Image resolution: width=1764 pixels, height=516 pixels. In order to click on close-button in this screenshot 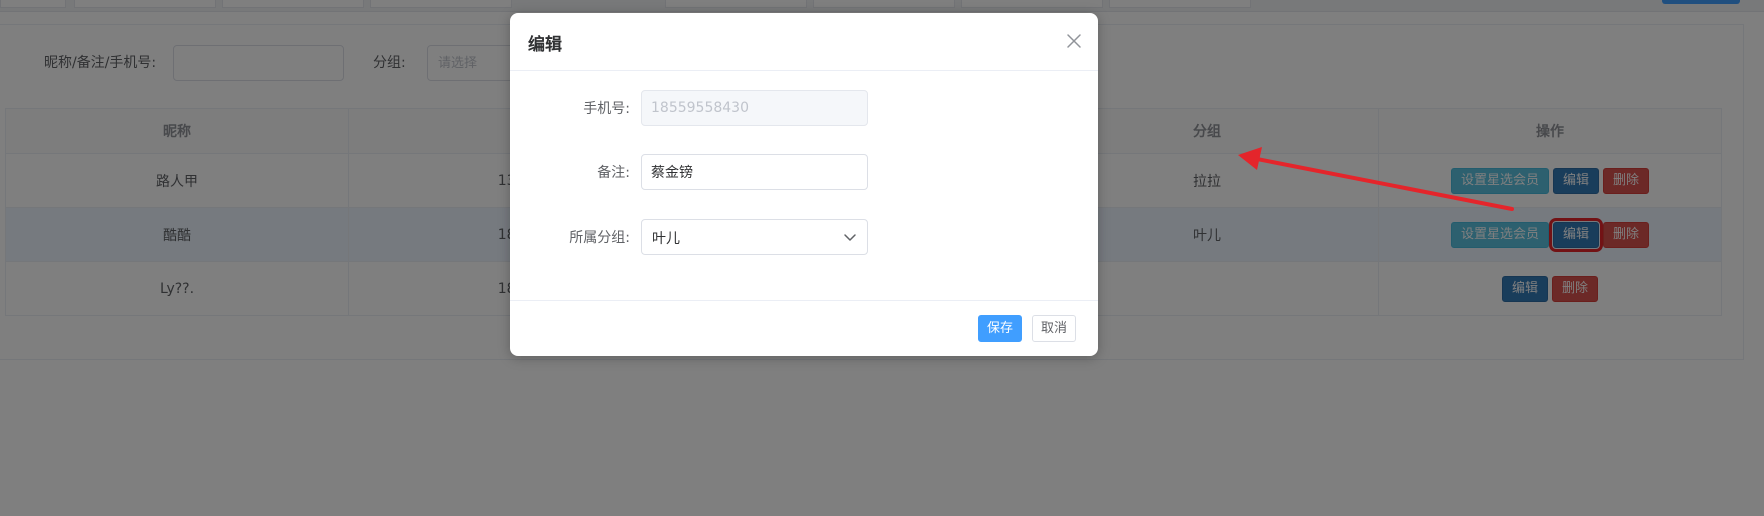, I will do `click(1074, 41)`.